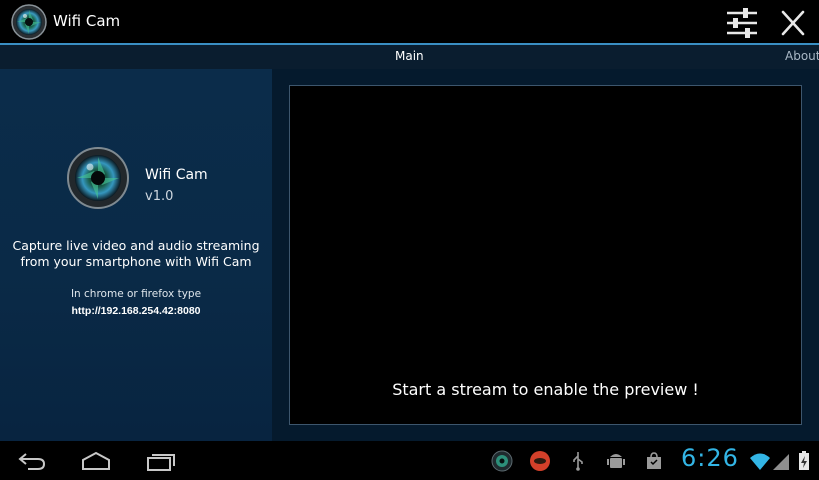  I want to click on tab-about: About, so click(802, 56).